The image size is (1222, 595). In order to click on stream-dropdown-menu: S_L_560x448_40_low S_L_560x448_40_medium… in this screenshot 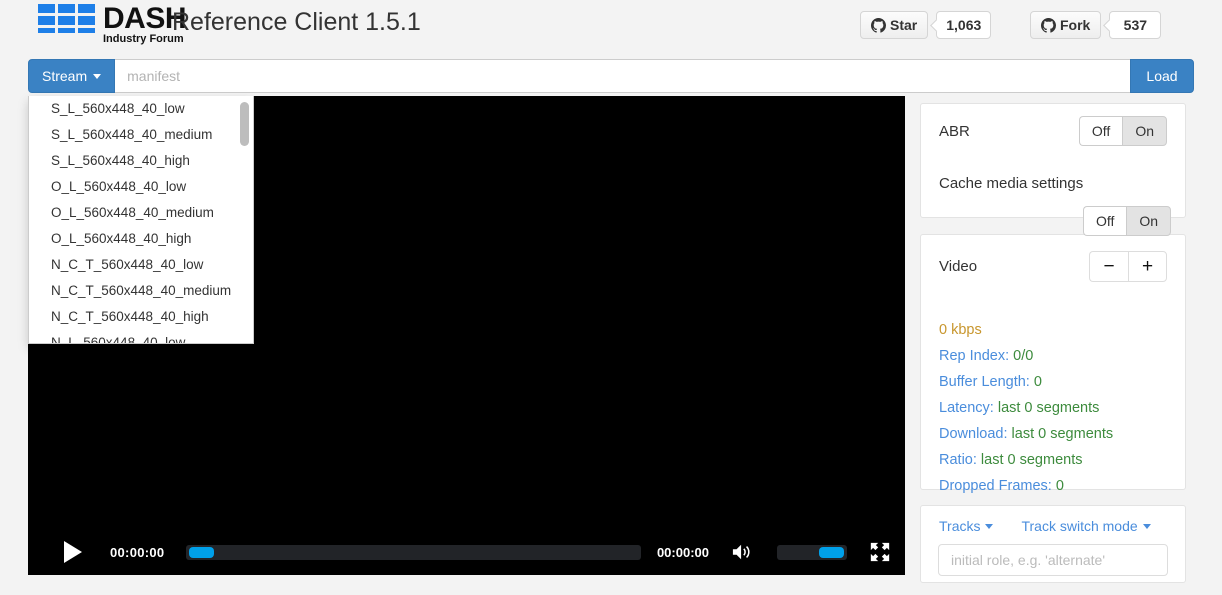, I will do `click(141, 220)`.